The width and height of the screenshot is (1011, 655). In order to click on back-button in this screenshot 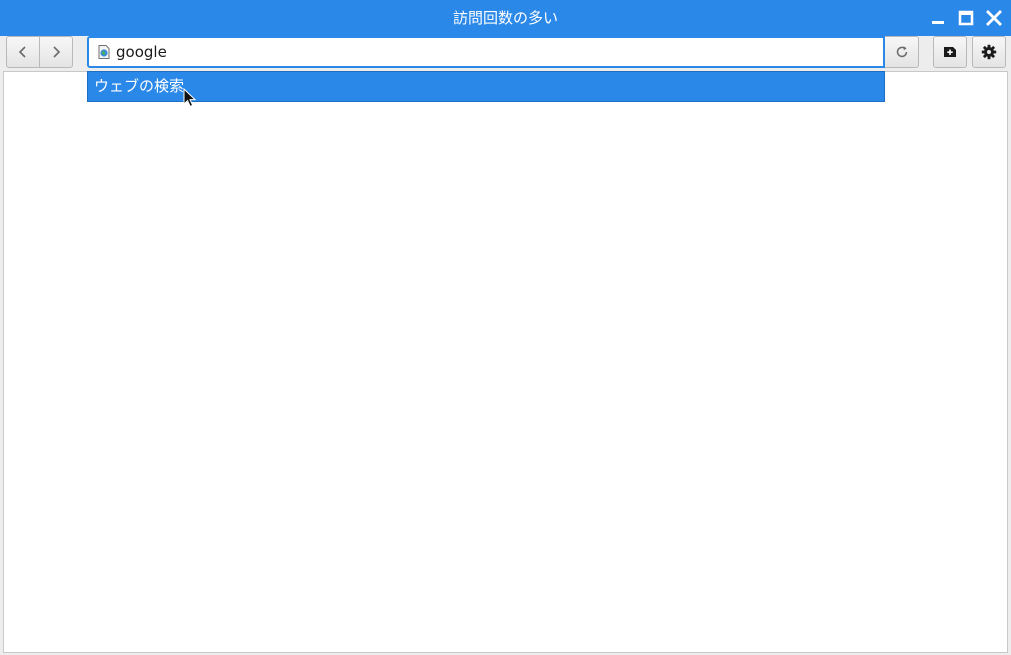, I will do `click(23, 52)`.